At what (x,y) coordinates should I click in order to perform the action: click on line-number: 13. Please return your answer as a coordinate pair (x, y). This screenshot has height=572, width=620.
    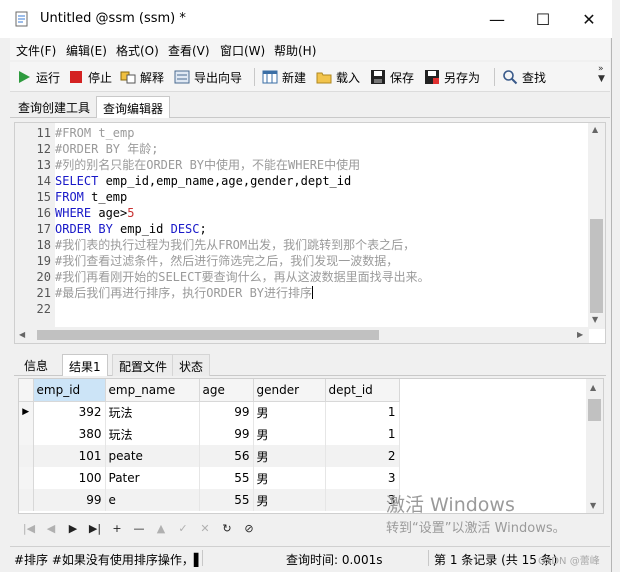
    Looking at the image, I should click on (43, 165).